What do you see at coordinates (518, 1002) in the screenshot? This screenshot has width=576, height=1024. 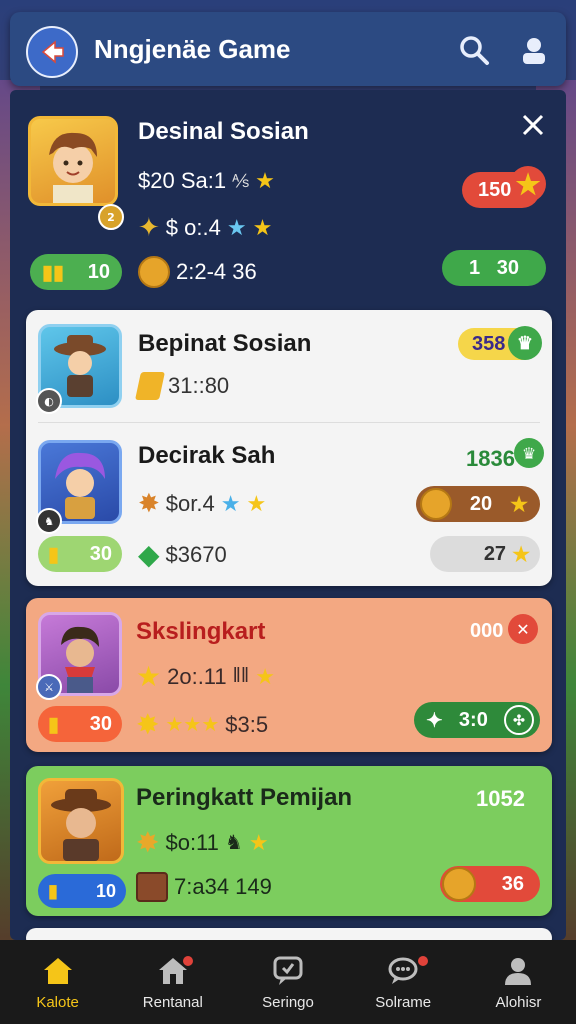 I see `nav-label: Alohisr` at bounding box center [518, 1002].